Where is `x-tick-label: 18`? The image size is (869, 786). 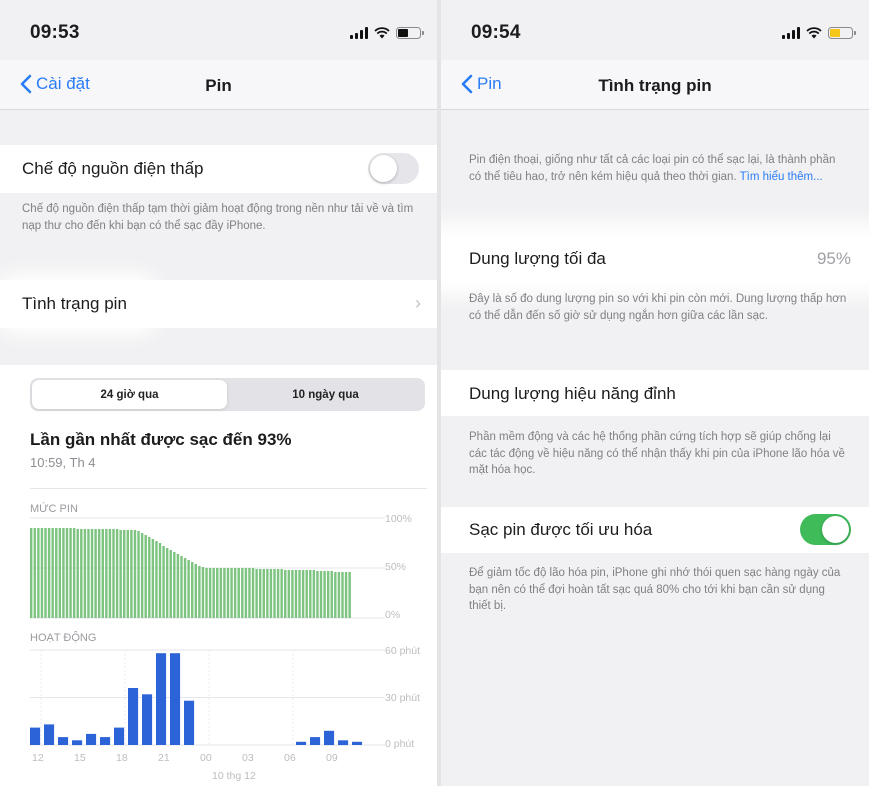 x-tick-label: 18 is located at coordinates (122, 758).